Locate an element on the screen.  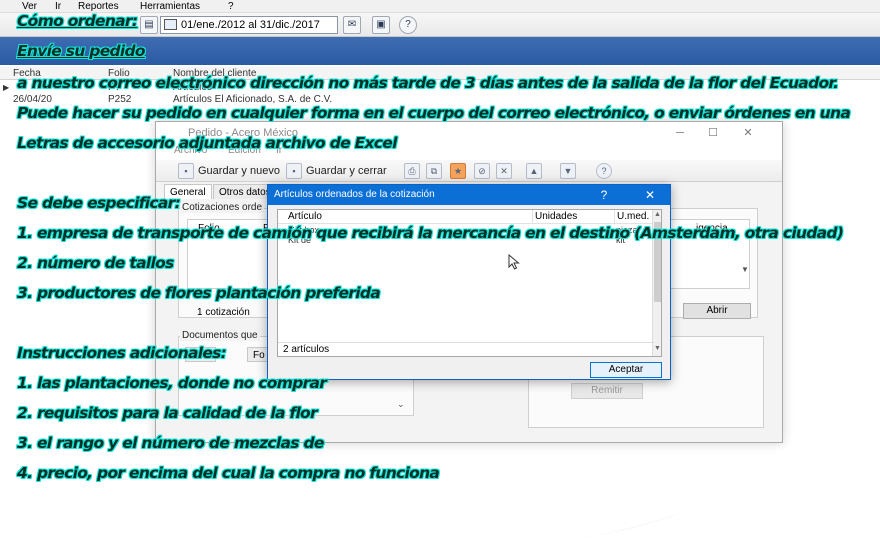
menu-help: ? is located at coordinates (231, 6).